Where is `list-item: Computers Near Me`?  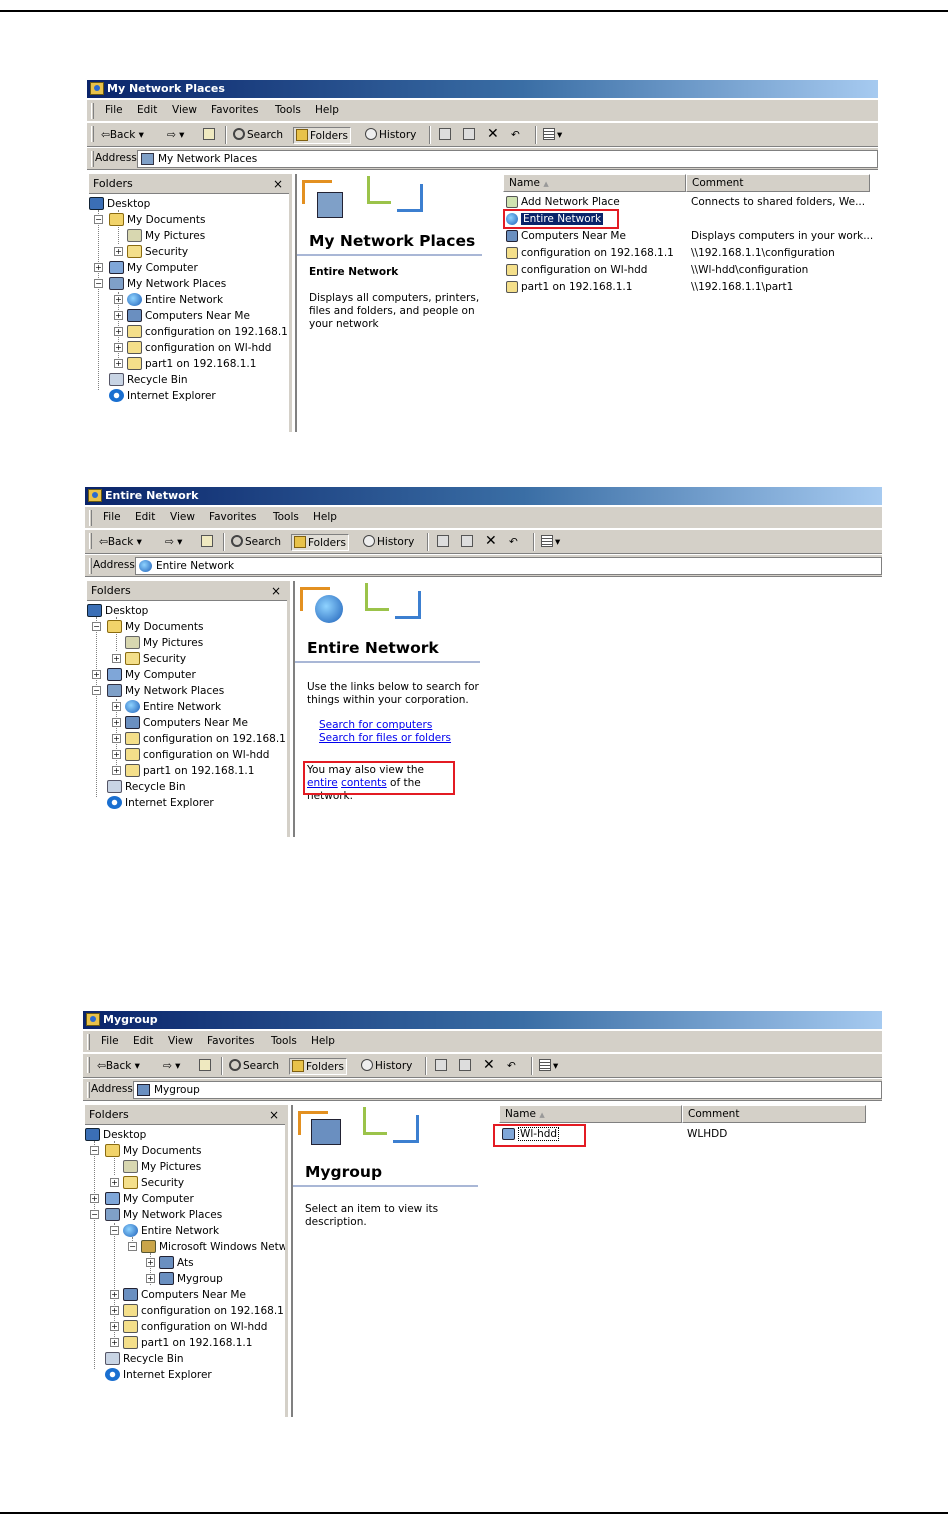 list-item: Computers Near Me is located at coordinates (566, 236).